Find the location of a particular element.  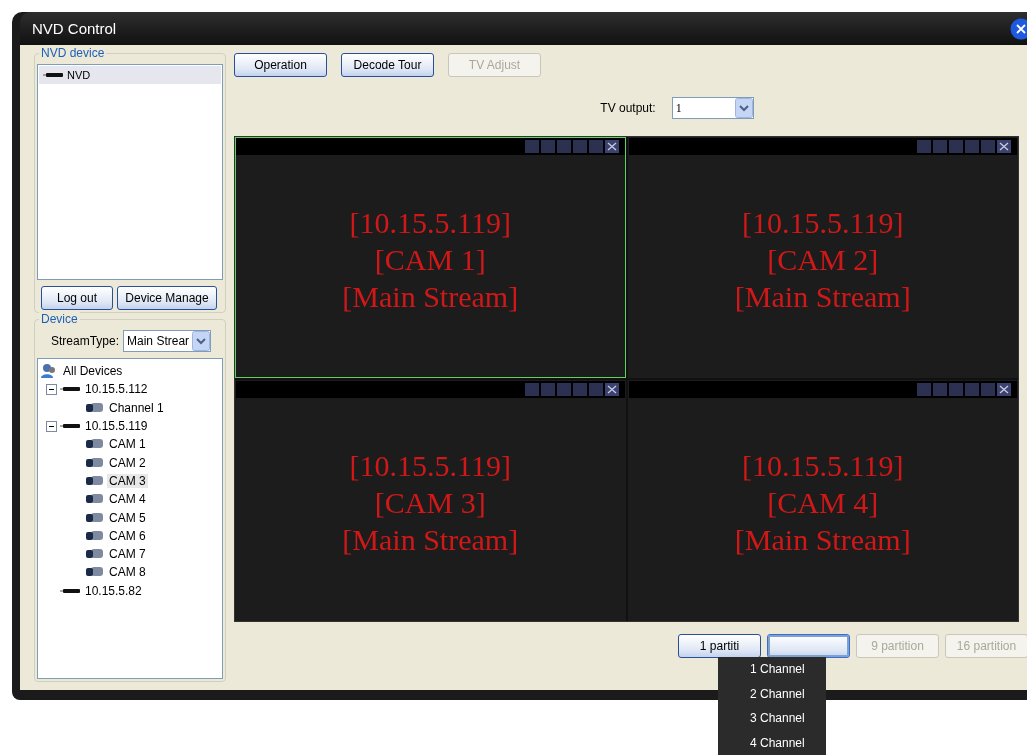

menu-item: 2 Channel is located at coordinates (787, 693).